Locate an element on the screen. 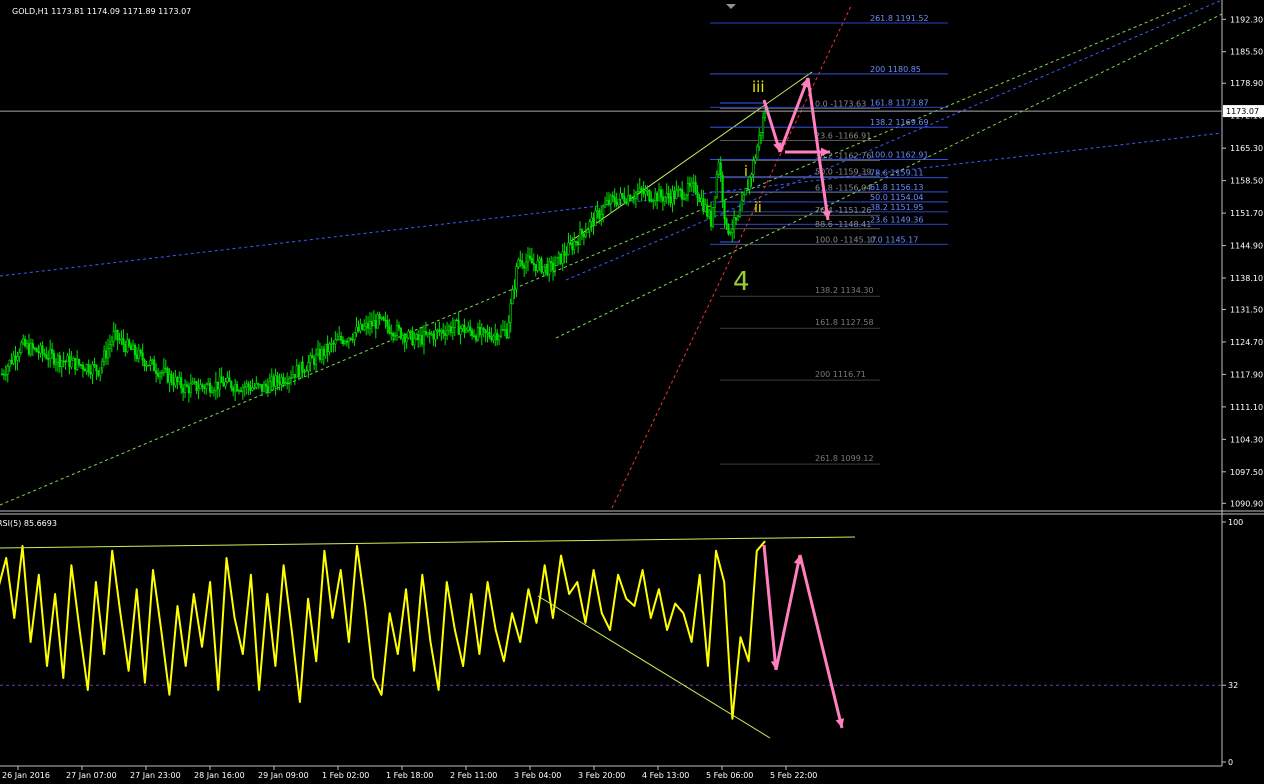 This screenshot has height=784, width=1264. time-tick-label: 27 Jan 07:00 is located at coordinates (91, 775).